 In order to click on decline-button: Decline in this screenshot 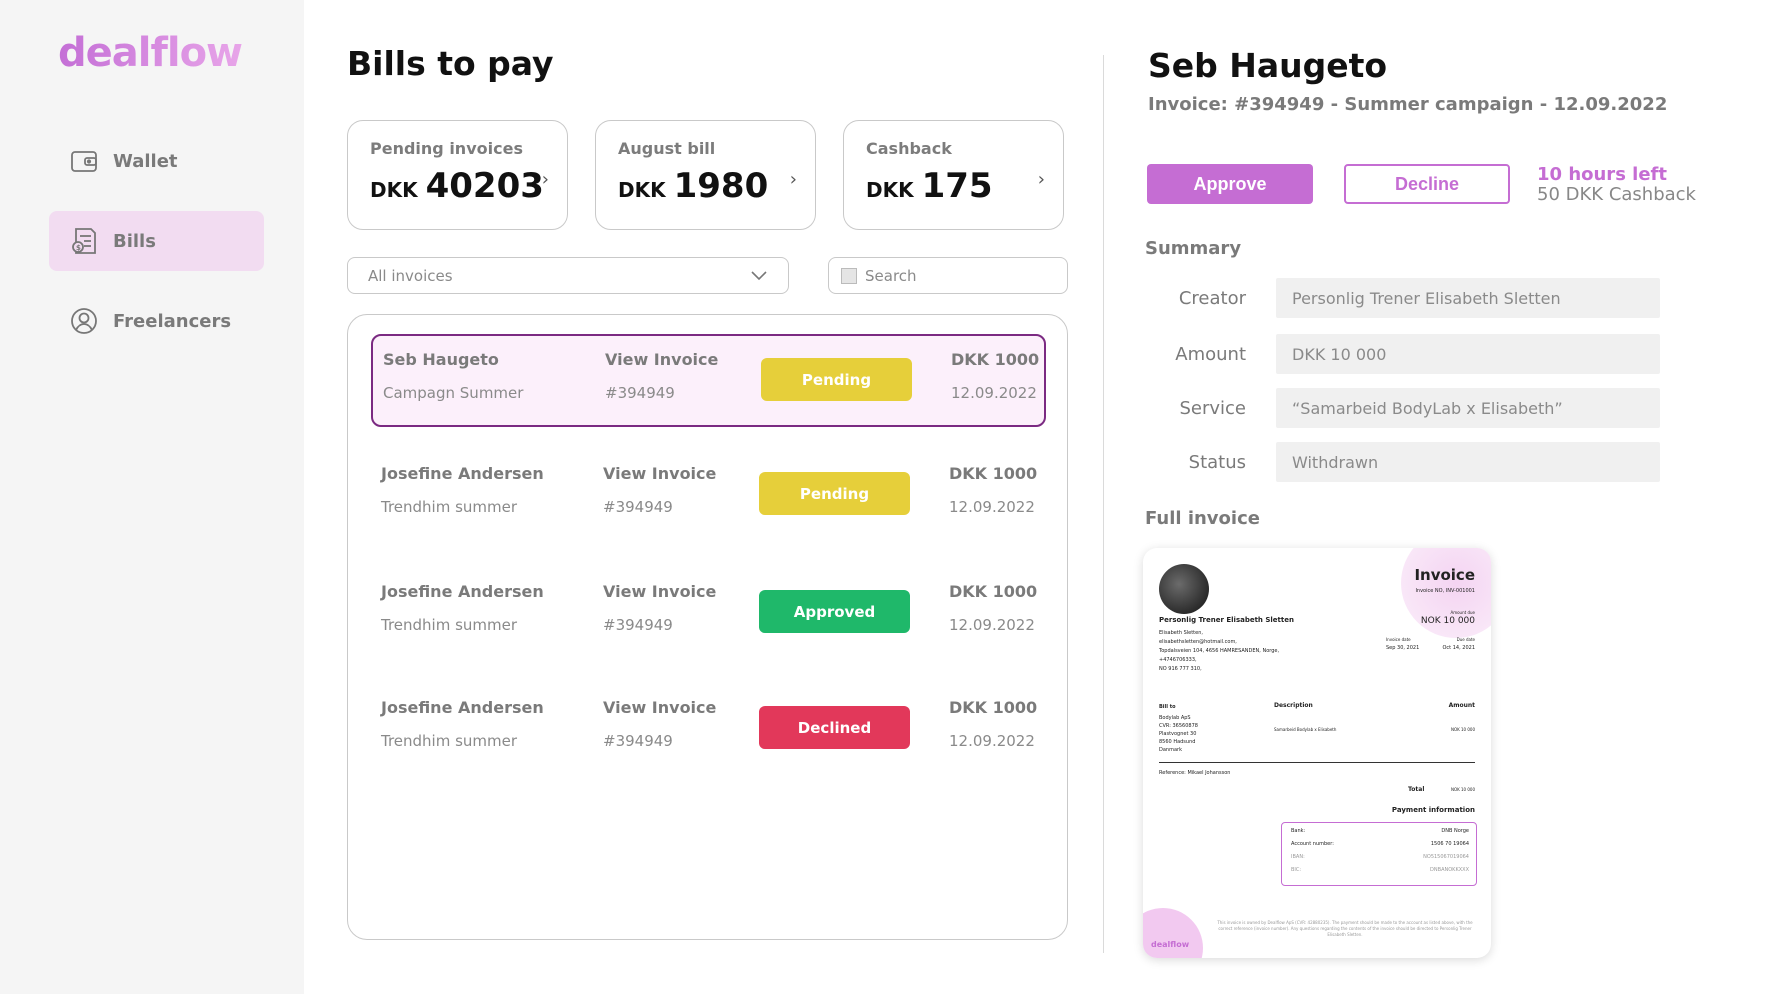, I will do `click(1427, 184)`.